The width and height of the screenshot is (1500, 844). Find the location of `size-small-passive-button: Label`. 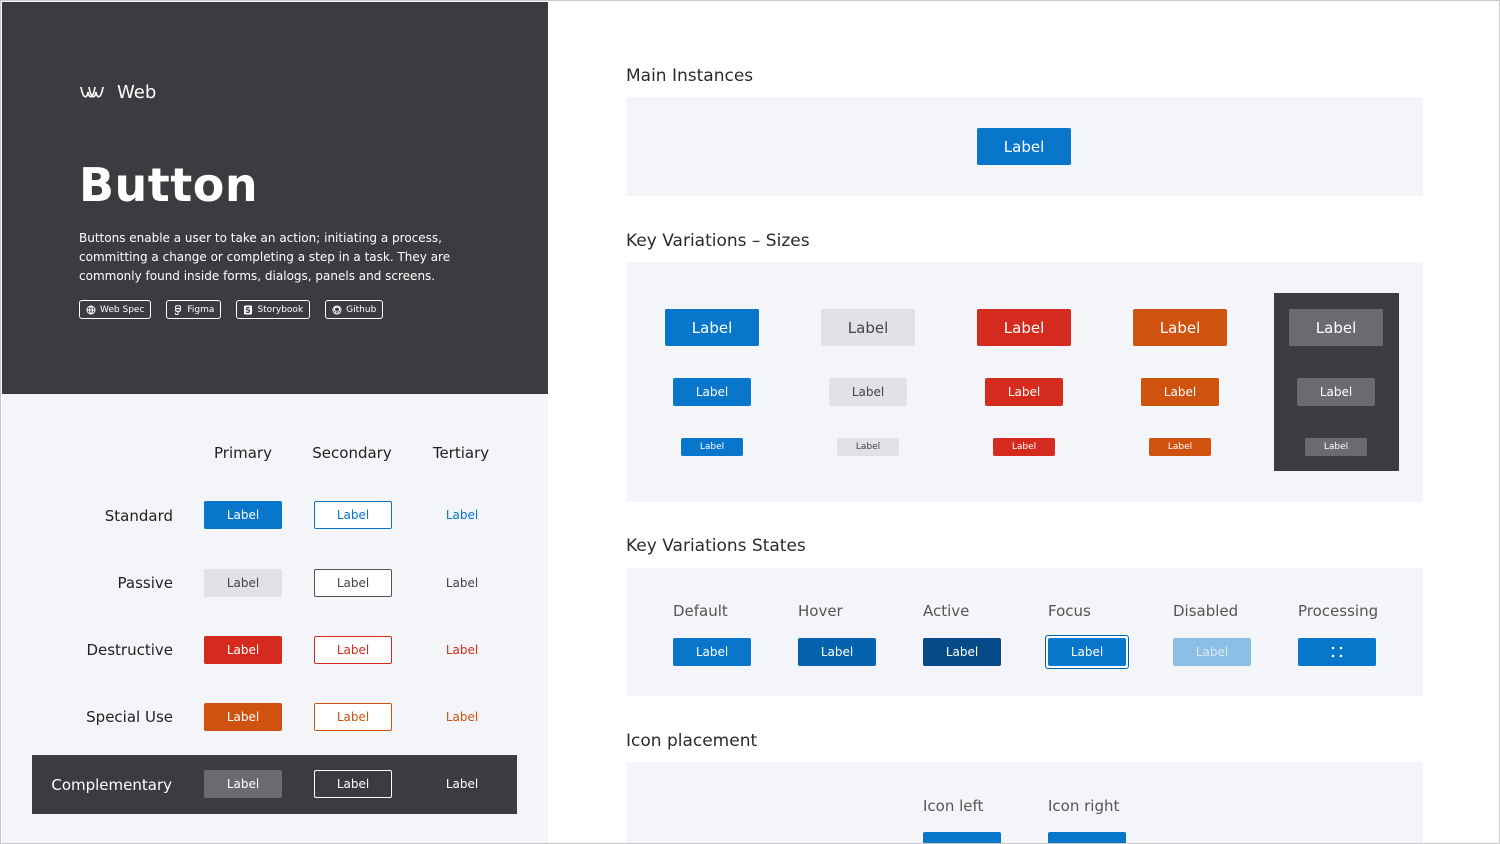

size-small-passive-button: Label is located at coordinates (868, 447).